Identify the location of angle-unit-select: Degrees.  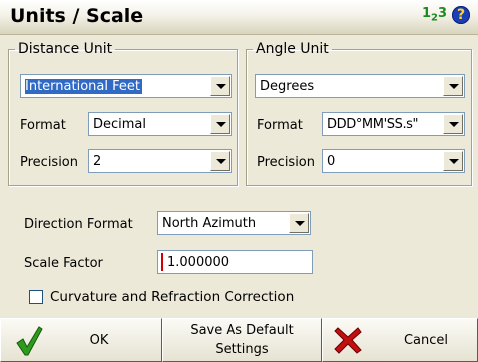
(360, 86).